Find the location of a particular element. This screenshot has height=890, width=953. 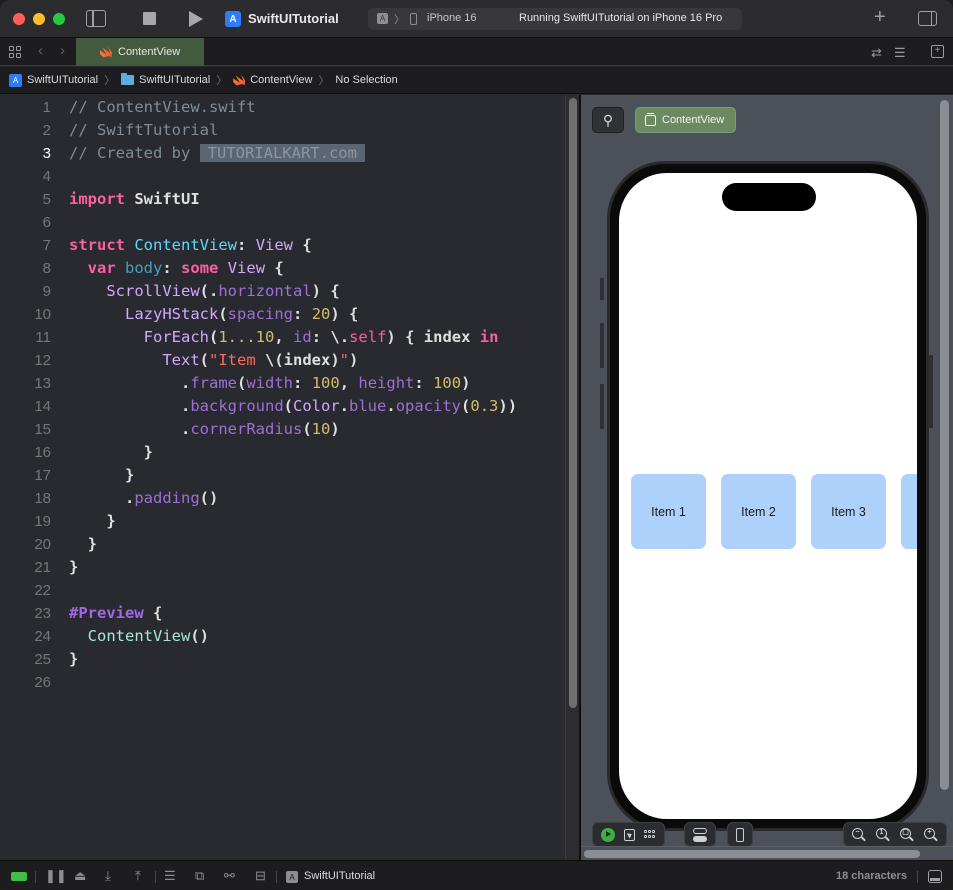

code-text: // SwiftTutorial is located at coordinates (143, 130).